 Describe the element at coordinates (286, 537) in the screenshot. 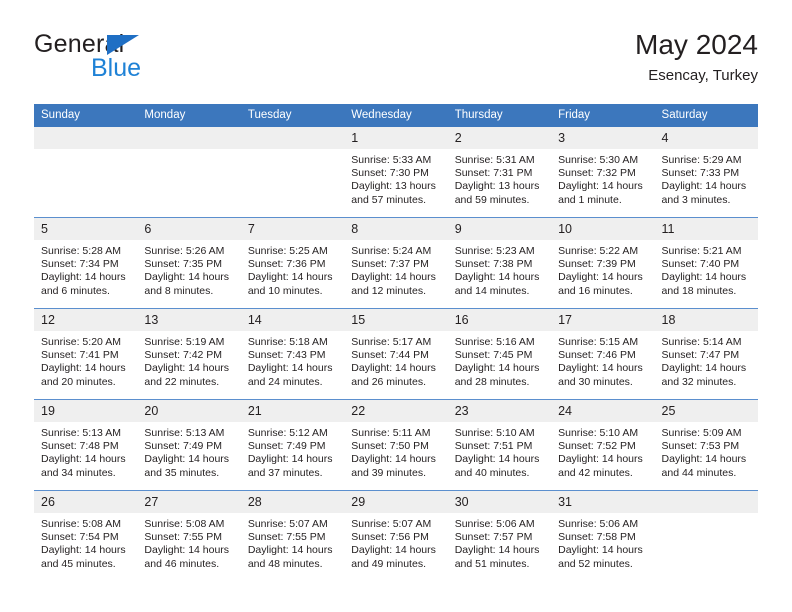

I see `sunset-text: Sunset: 7:55 PM` at that location.